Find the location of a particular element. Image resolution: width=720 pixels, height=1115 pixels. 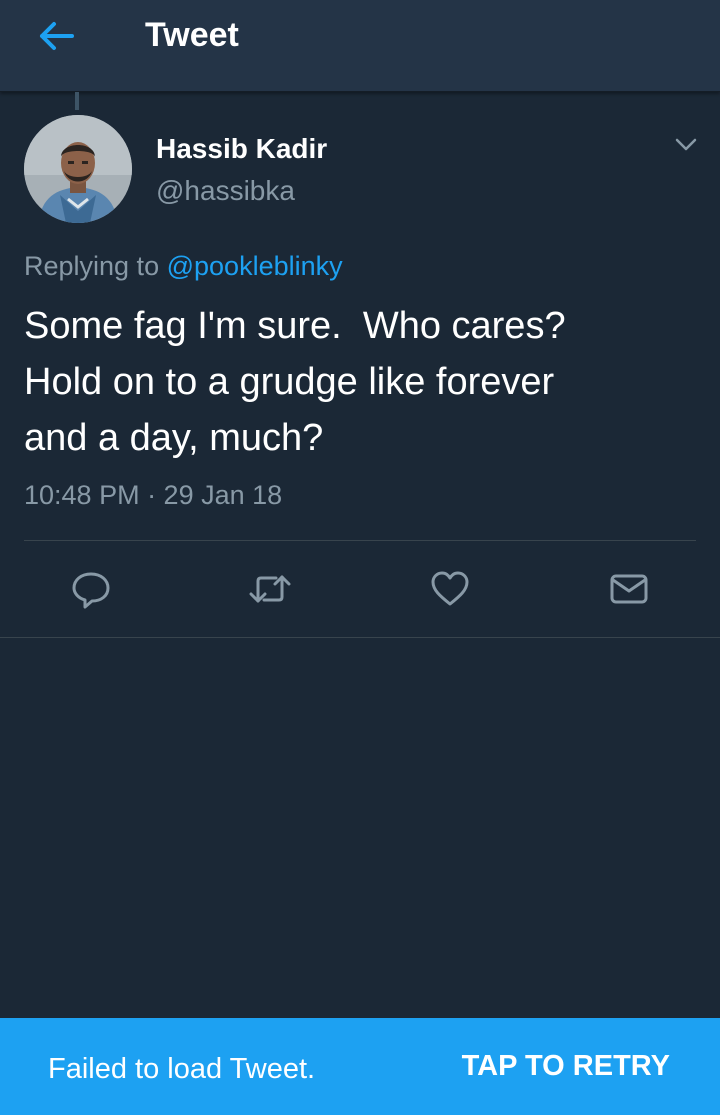

thread-connector-line is located at coordinates (77, 101).